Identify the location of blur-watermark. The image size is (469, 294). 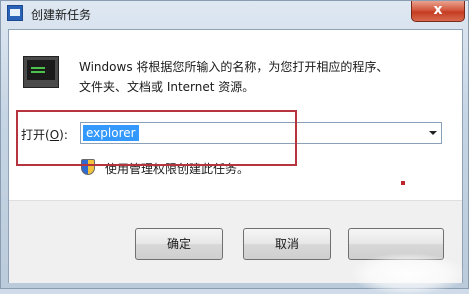
(408, 274).